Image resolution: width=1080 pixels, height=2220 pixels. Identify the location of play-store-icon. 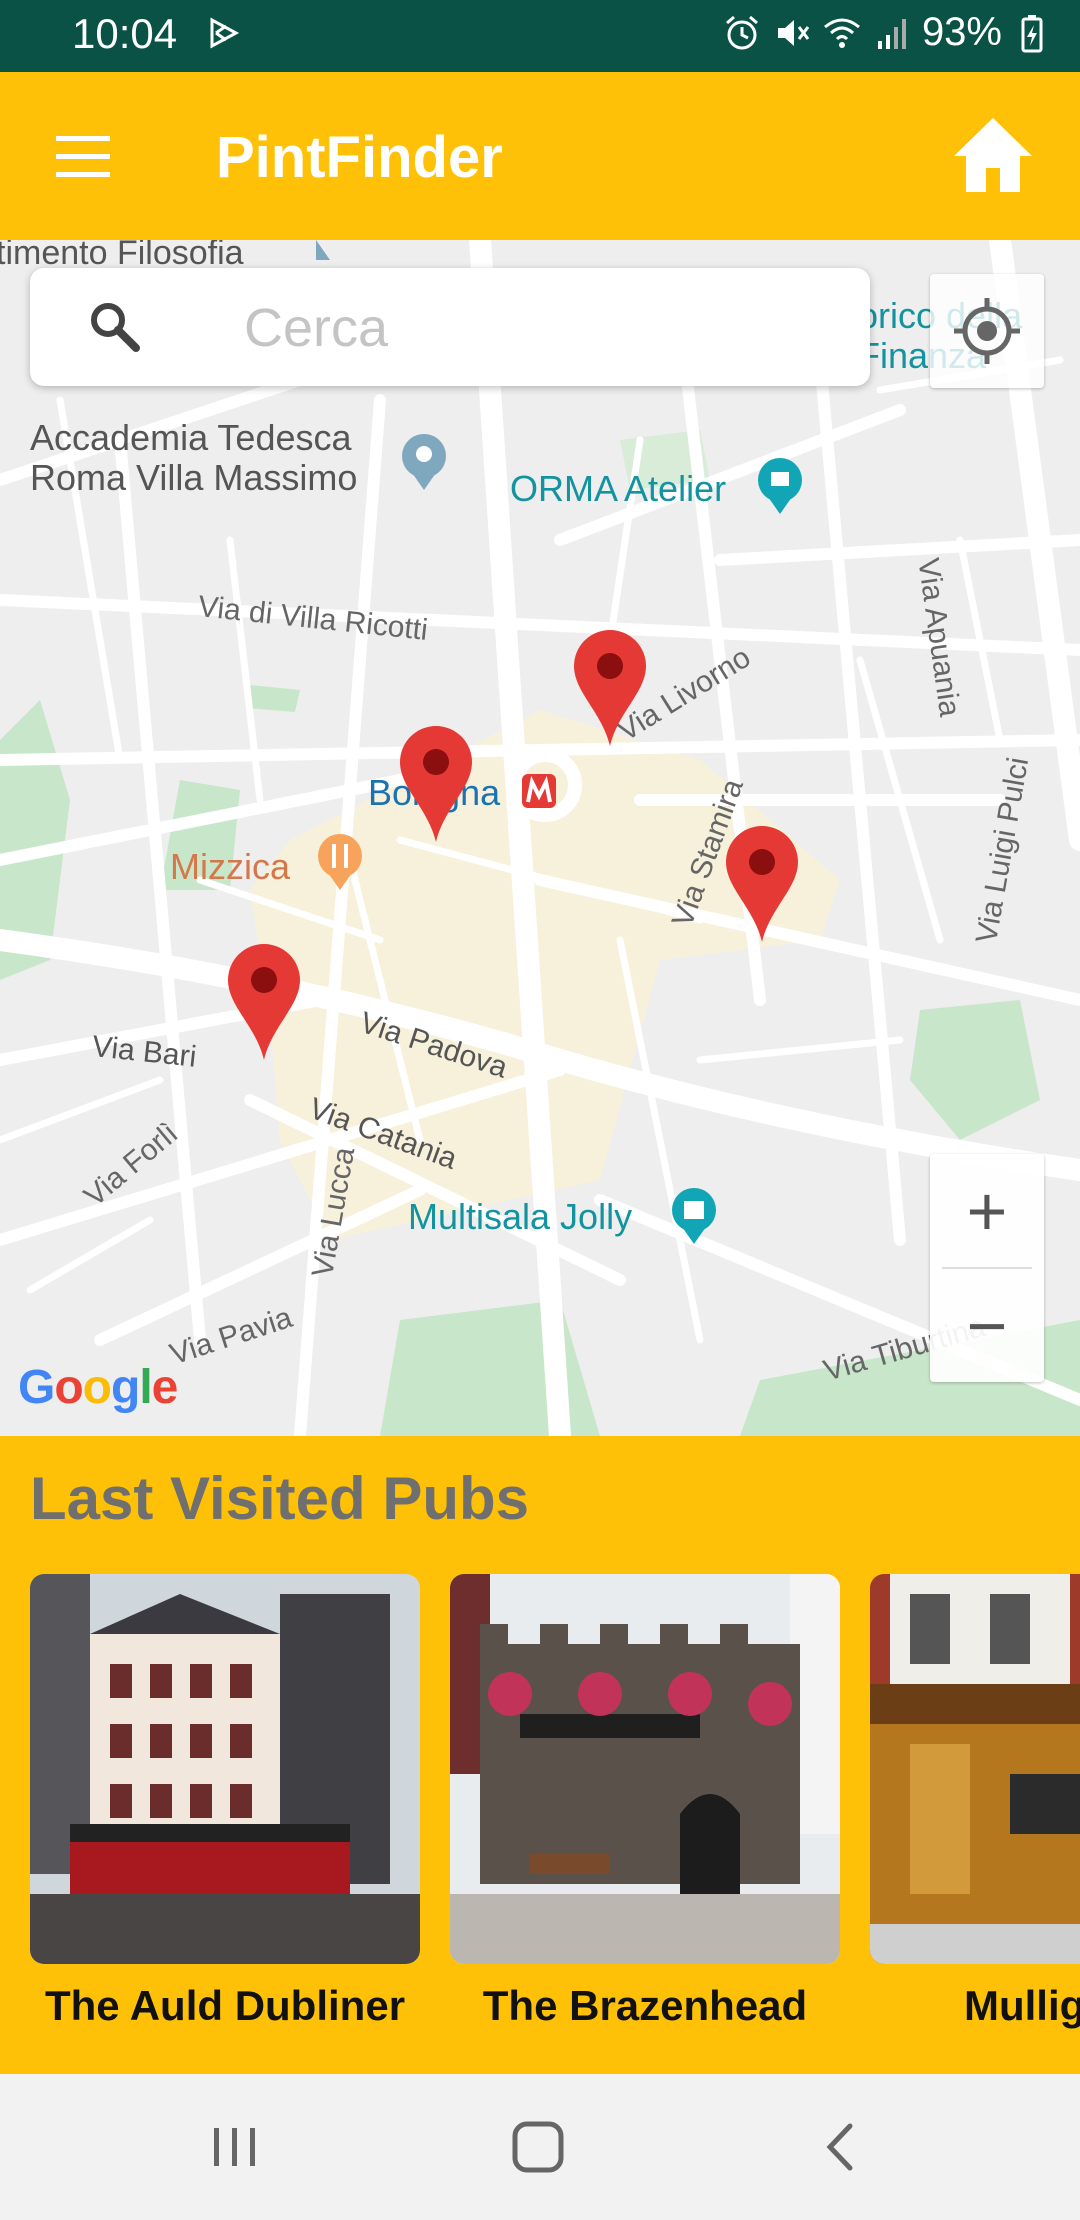
(225, 33).